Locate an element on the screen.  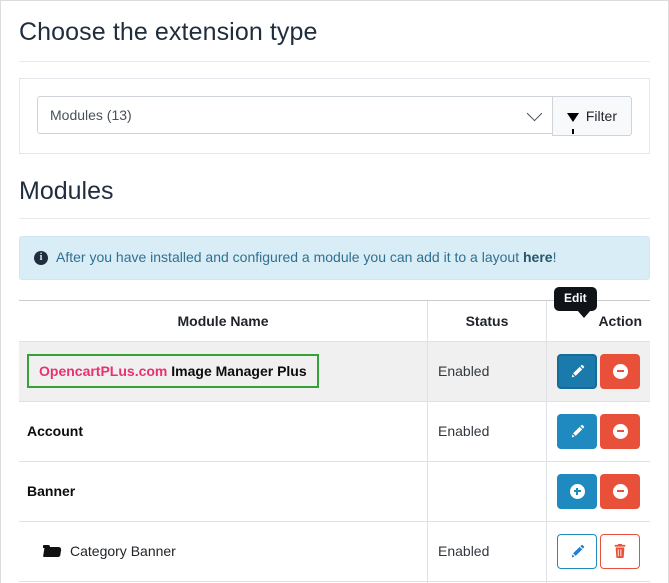
edit-tooltip: Edit is located at coordinates (575, 303).